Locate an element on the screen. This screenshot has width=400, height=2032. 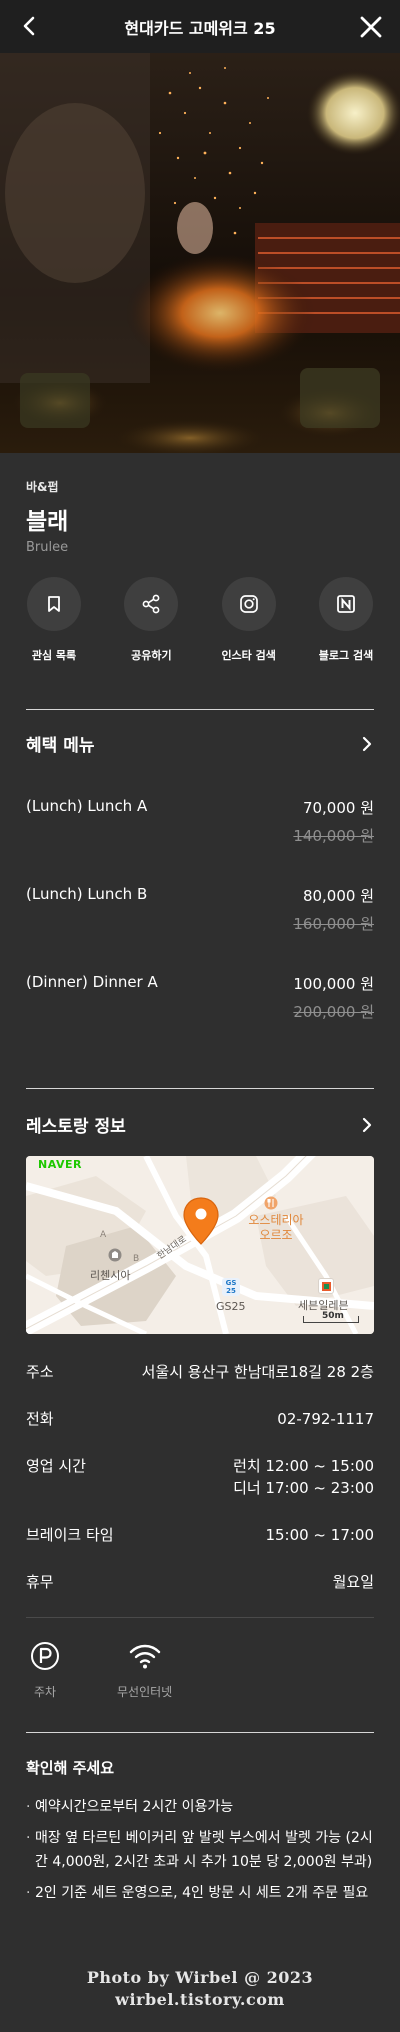
action-bar: 관심 목록 공유하기 인스타 검색 블로그 검색 is located at coordinates (200, 620).